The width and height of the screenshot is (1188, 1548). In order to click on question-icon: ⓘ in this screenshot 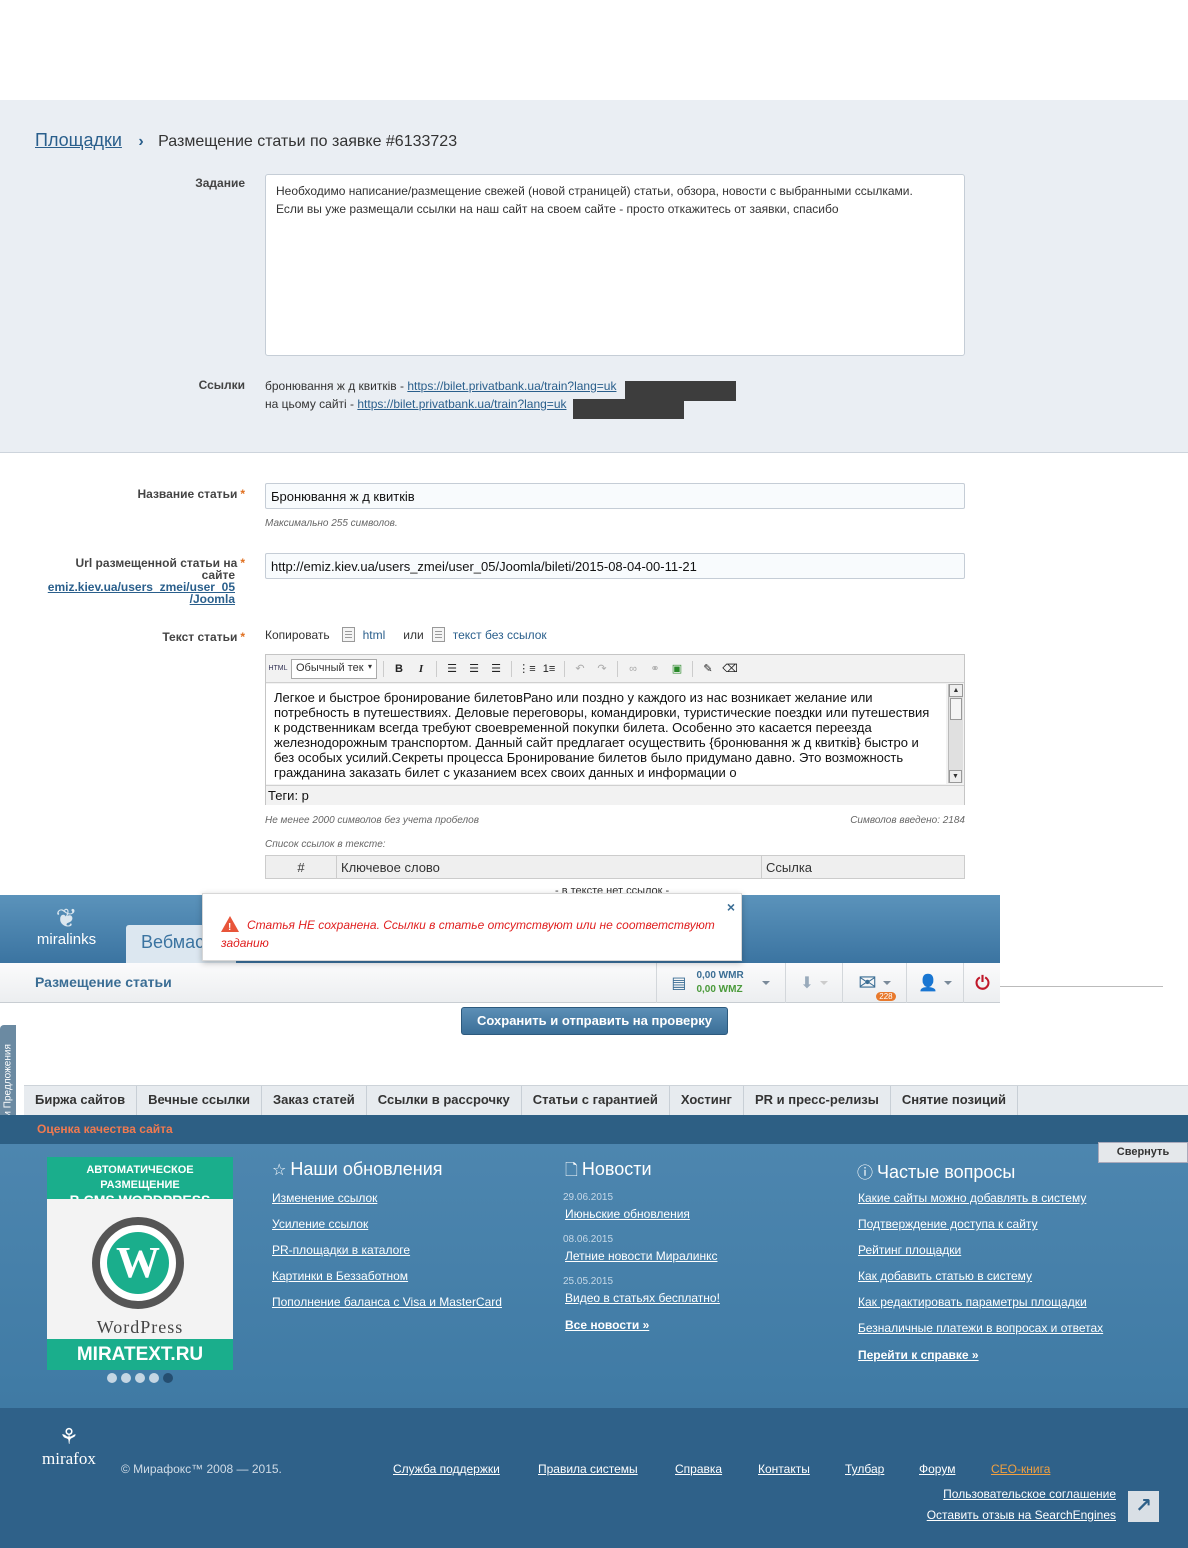, I will do `click(865, 1173)`.